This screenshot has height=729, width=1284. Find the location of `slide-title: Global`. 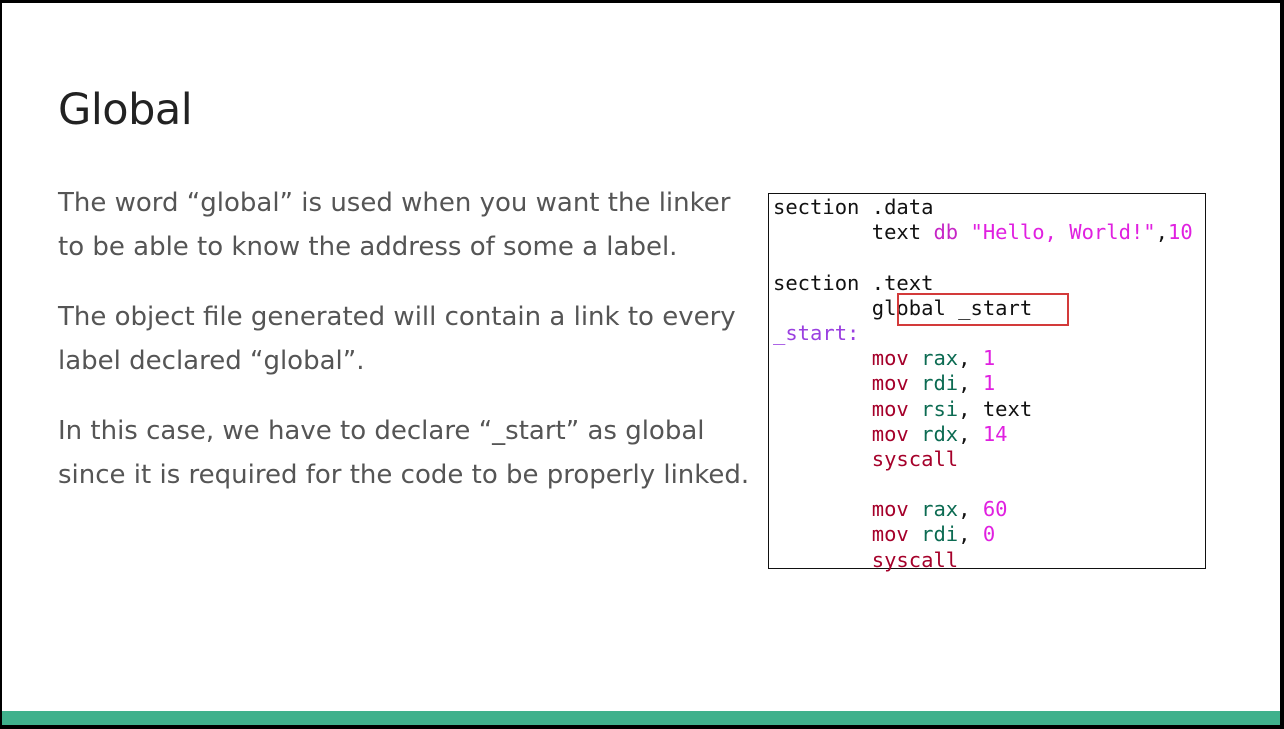

slide-title: Global is located at coordinates (125, 110).